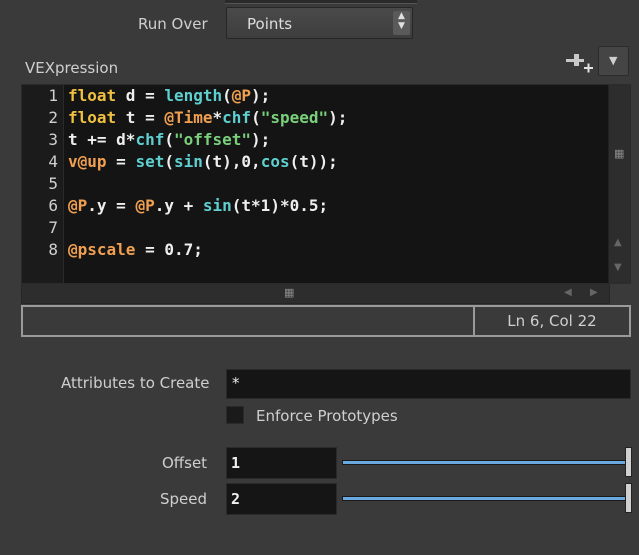  What do you see at coordinates (140, 117) in the screenshot?
I see `code-token: t =` at bounding box center [140, 117].